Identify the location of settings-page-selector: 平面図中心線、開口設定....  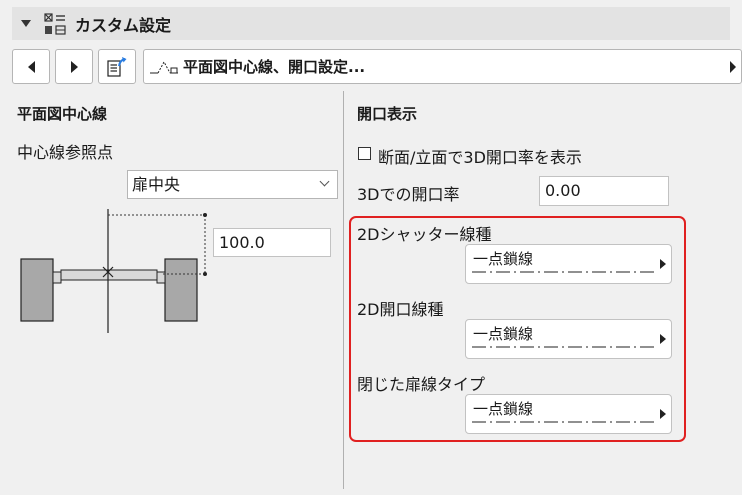
(442, 66).